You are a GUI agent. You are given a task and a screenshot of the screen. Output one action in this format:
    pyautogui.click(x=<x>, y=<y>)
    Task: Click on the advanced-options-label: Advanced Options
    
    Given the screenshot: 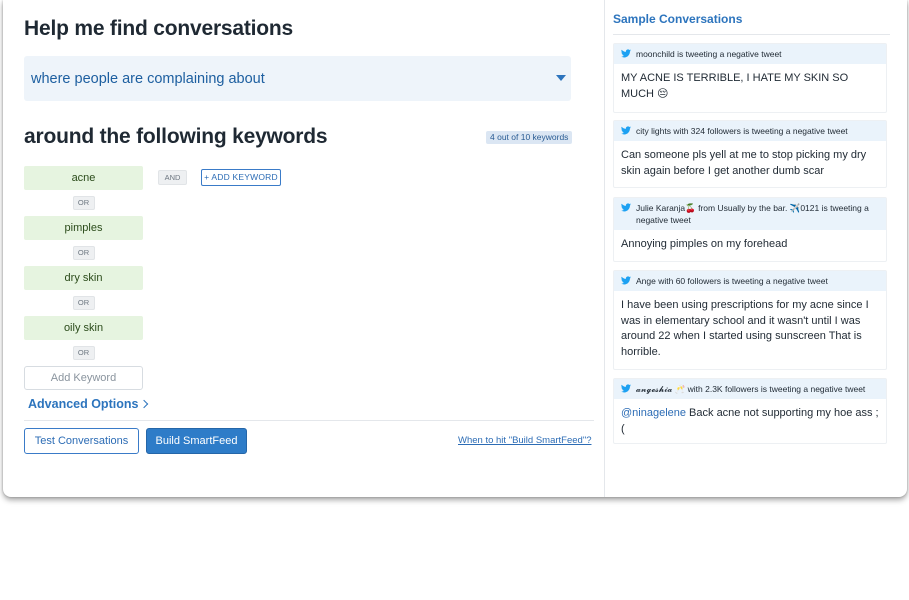 What is the action you would take?
    pyautogui.click(x=83, y=404)
    